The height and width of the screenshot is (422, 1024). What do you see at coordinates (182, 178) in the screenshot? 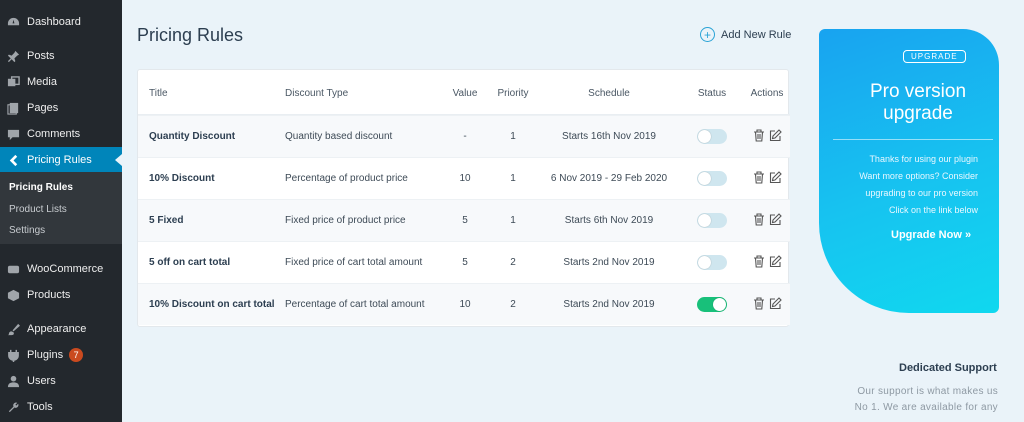
I see `rule-title: 10% Discount` at bounding box center [182, 178].